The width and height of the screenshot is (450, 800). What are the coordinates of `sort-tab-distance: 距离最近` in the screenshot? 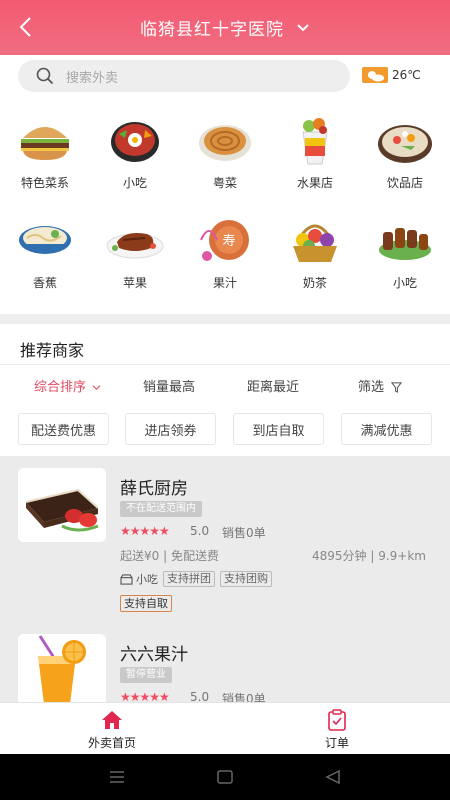 It's located at (273, 385).